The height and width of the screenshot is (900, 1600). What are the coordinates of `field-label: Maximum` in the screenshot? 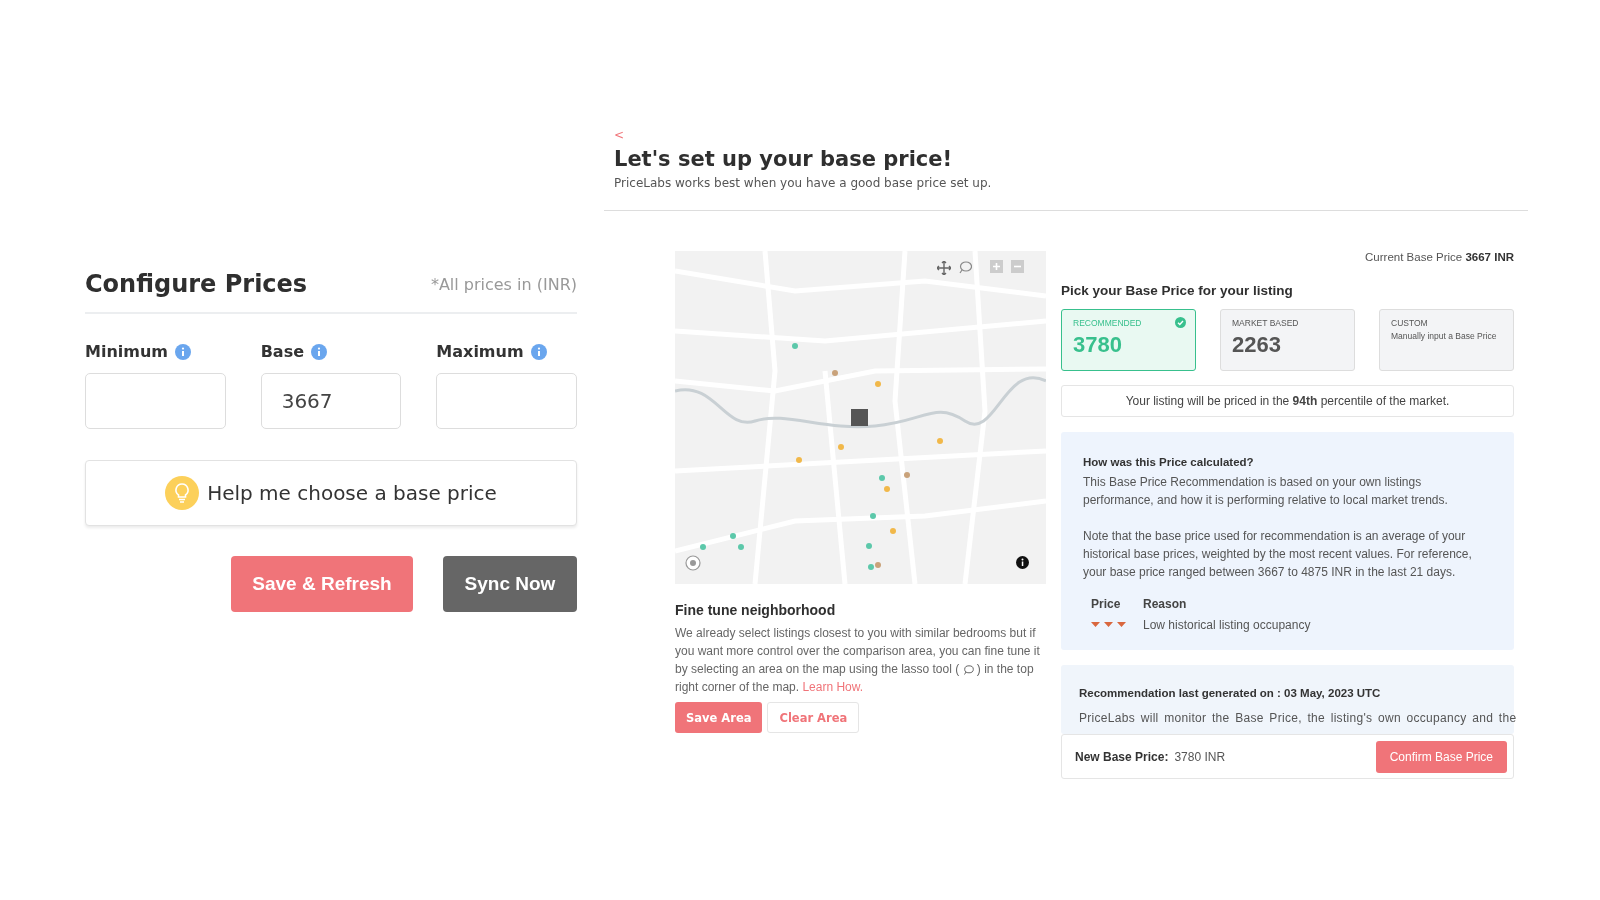 It's located at (480, 351).